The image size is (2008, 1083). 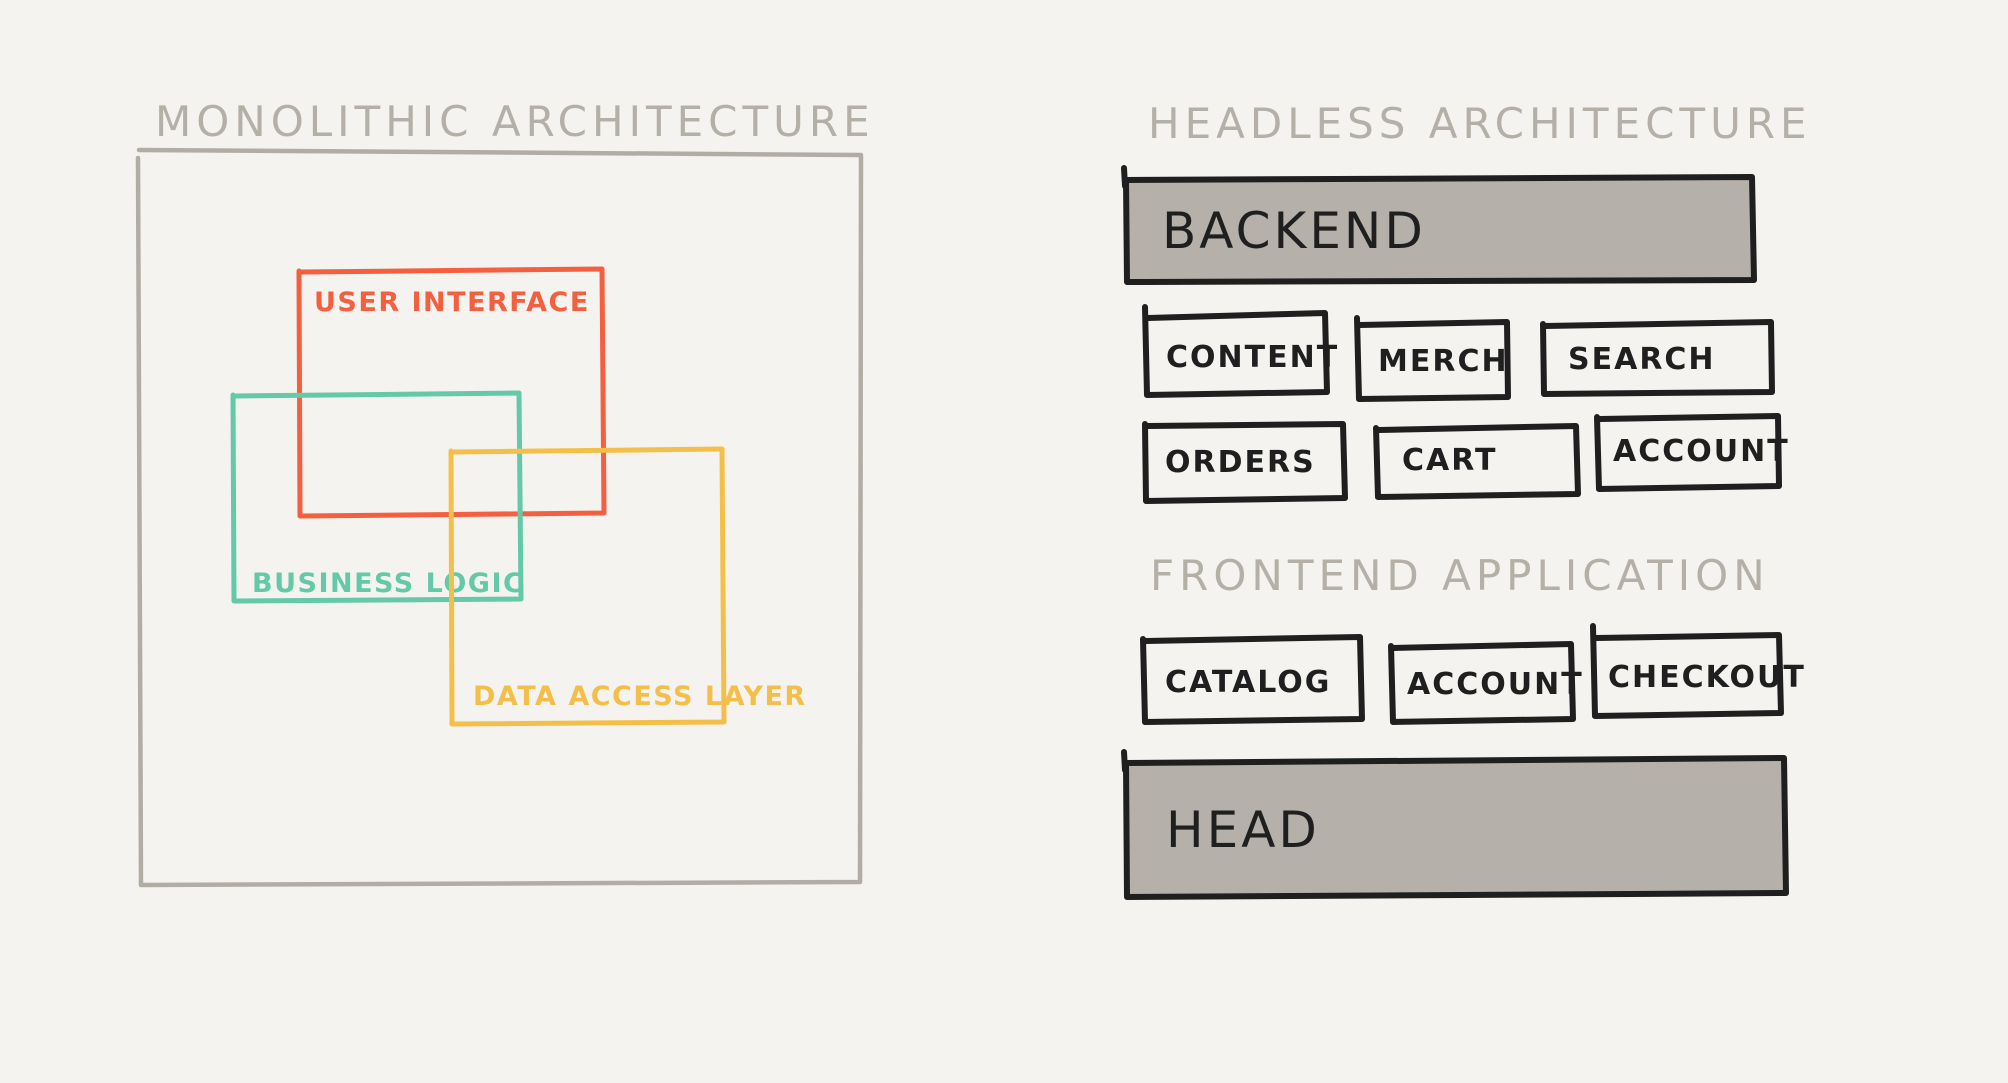 I want to click on head-bar: HEAD, so click(x=1455, y=824).